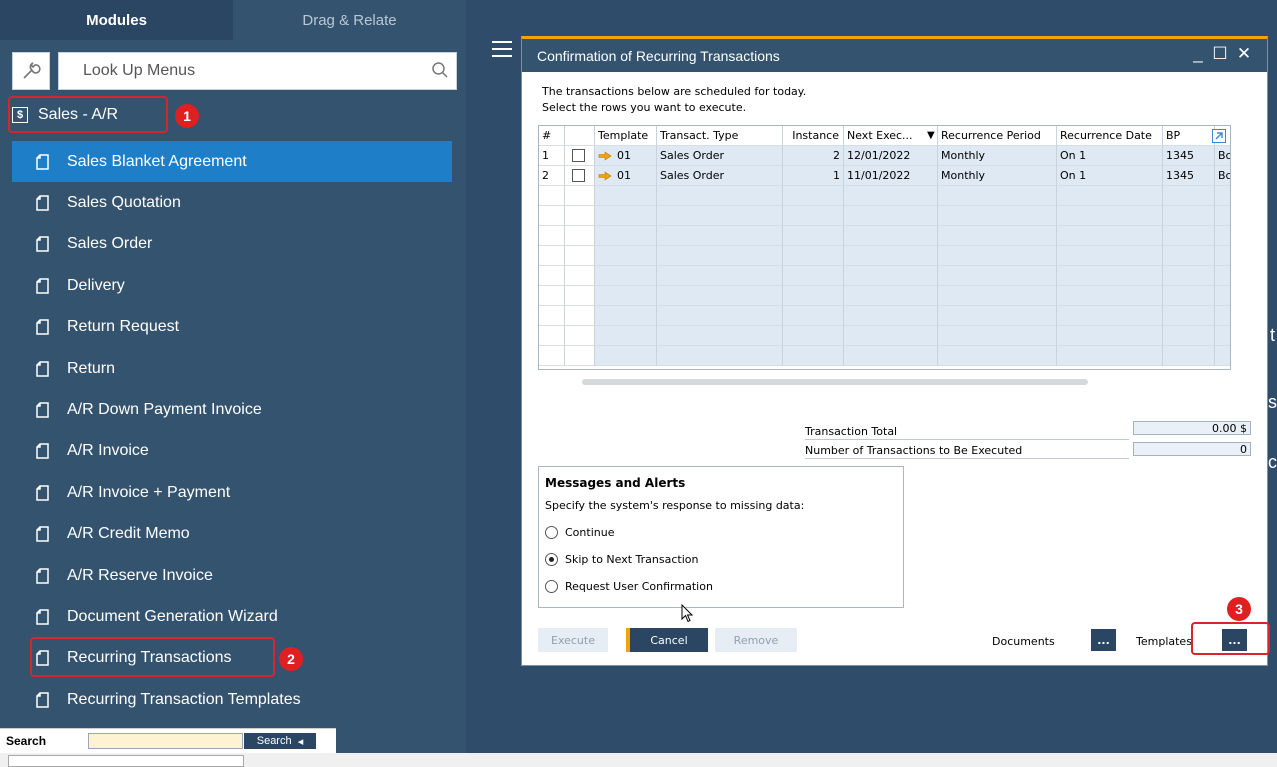 This screenshot has width=1277, height=767. I want to click on column-header: Instance, so click(813, 136).